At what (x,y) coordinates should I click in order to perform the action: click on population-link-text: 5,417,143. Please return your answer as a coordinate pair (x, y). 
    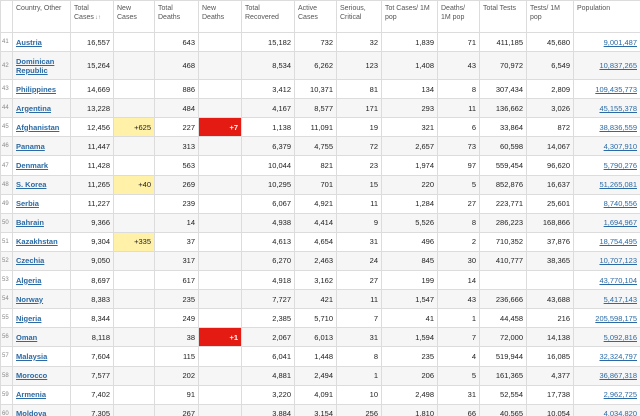
    Looking at the image, I should click on (620, 299).